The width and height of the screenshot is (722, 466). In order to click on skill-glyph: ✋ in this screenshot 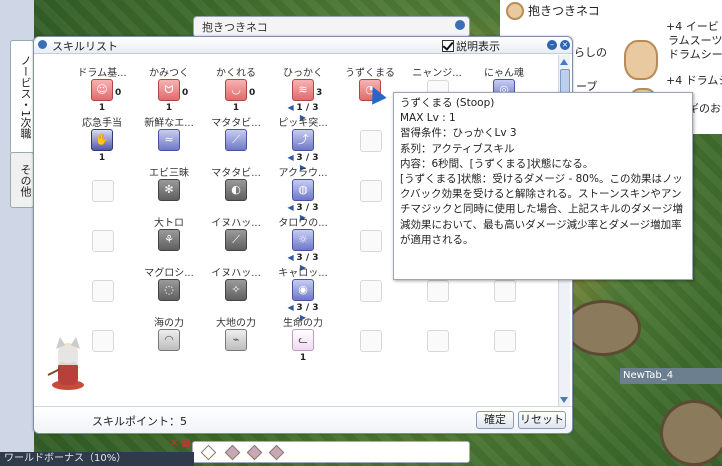, I will do `click(102, 139)`.